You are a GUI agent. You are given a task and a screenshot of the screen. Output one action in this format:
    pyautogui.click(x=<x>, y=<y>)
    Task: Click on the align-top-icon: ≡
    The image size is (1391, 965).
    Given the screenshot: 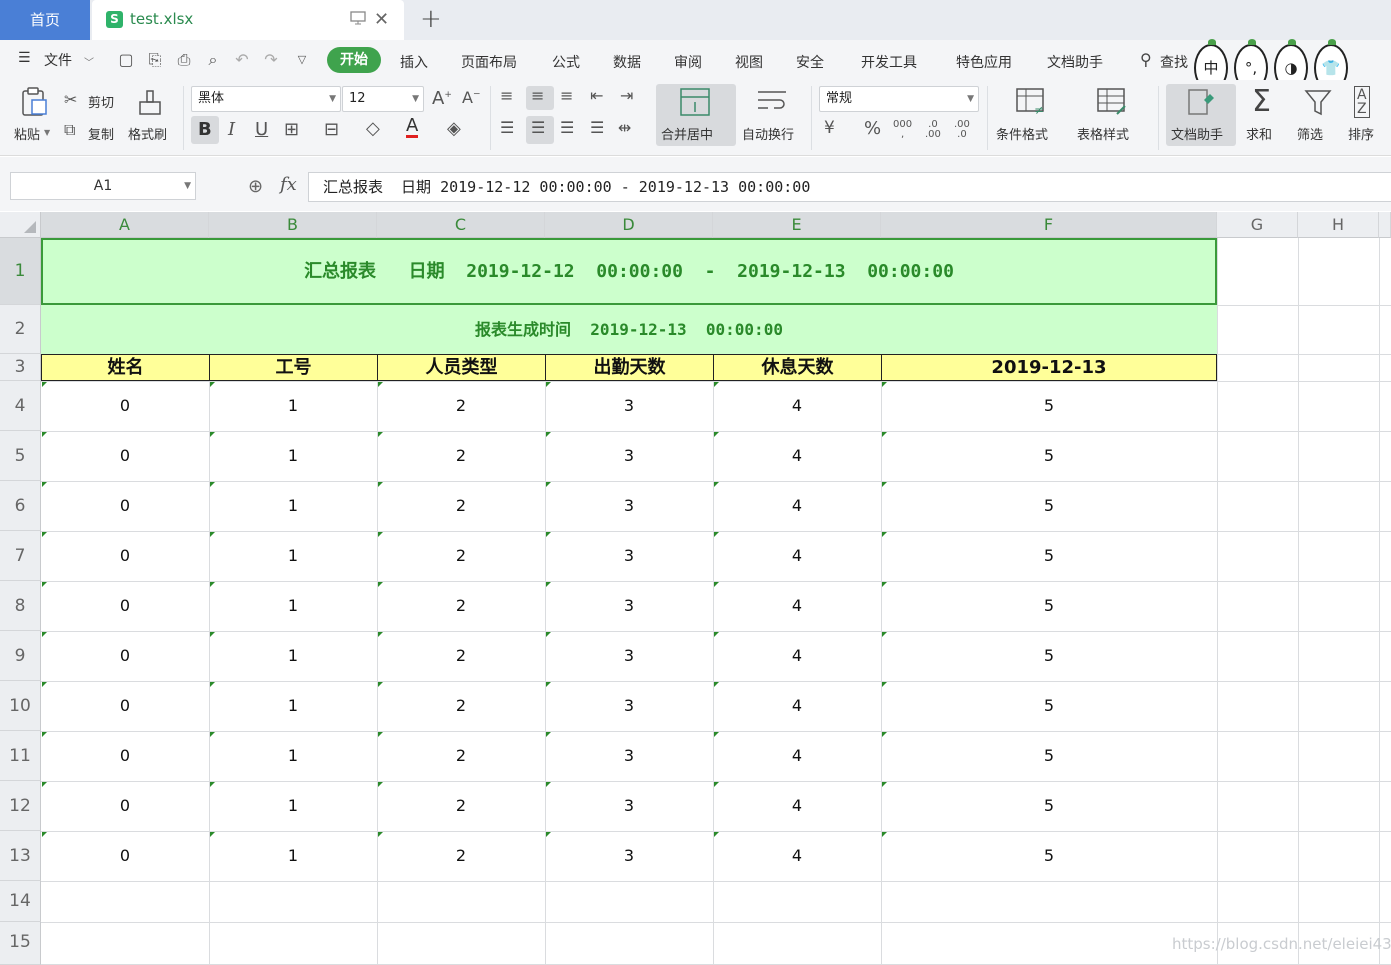 What is the action you would take?
    pyautogui.click(x=506, y=95)
    